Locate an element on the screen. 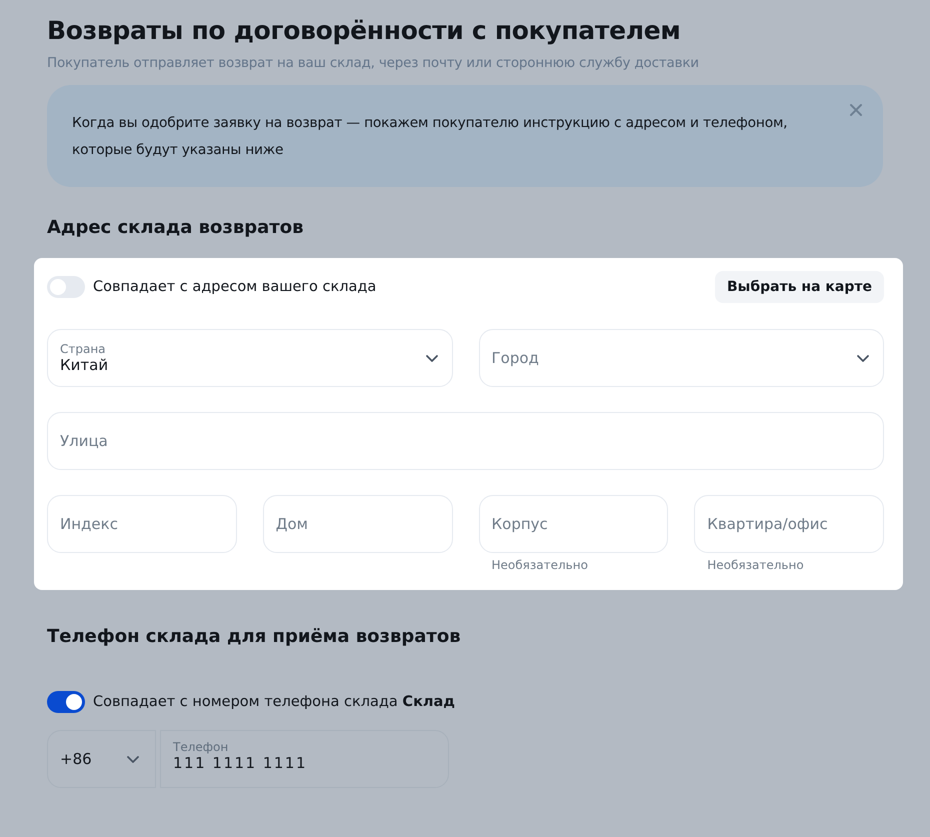  select-field: Страна Китай is located at coordinates (249, 358).